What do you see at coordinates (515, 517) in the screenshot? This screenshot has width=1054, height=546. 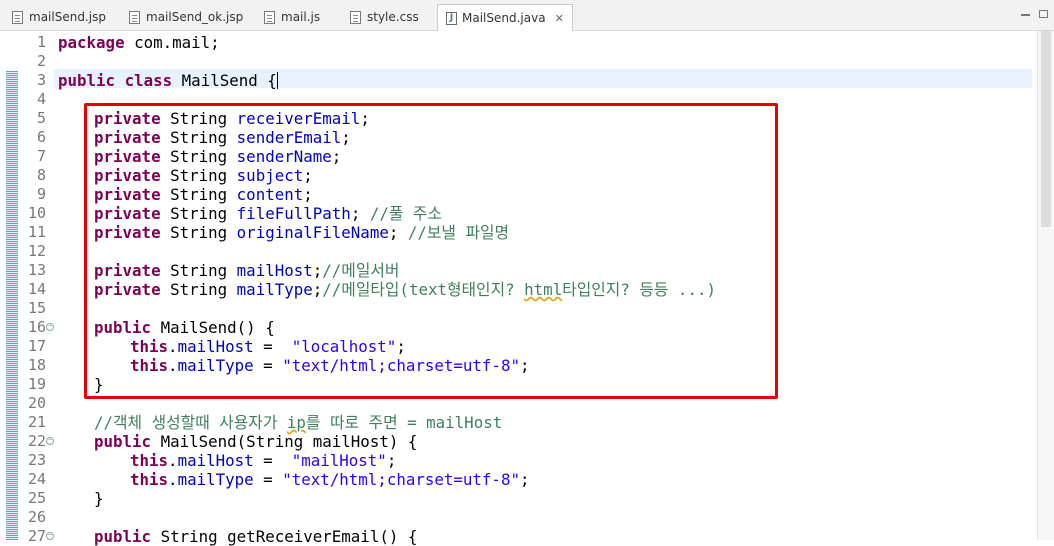 I see `code-line: 26` at bounding box center [515, 517].